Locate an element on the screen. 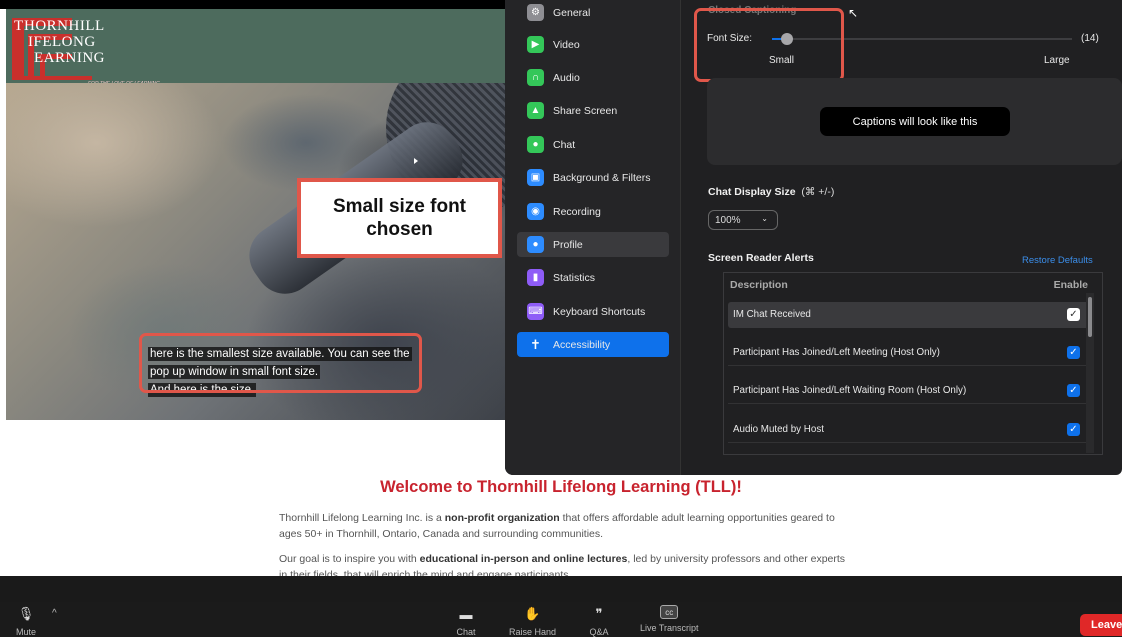 Image resolution: width=1122 pixels, height=637 pixels. headphones-icon: ∩ is located at coordinates (535, 77).